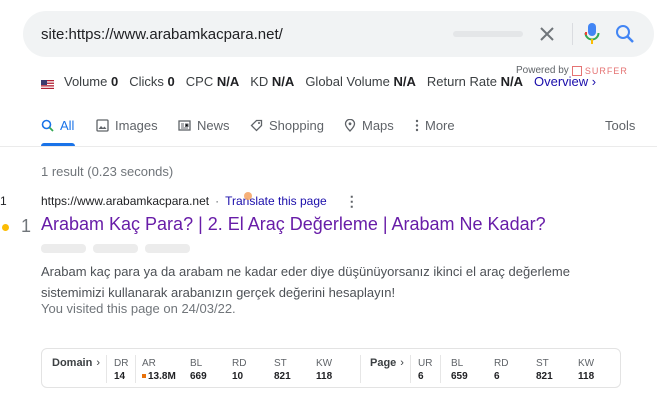 Image resolution: width=657 pixels, height=408 pixels. I want to click on metric-name: DR, so click(121, 363).